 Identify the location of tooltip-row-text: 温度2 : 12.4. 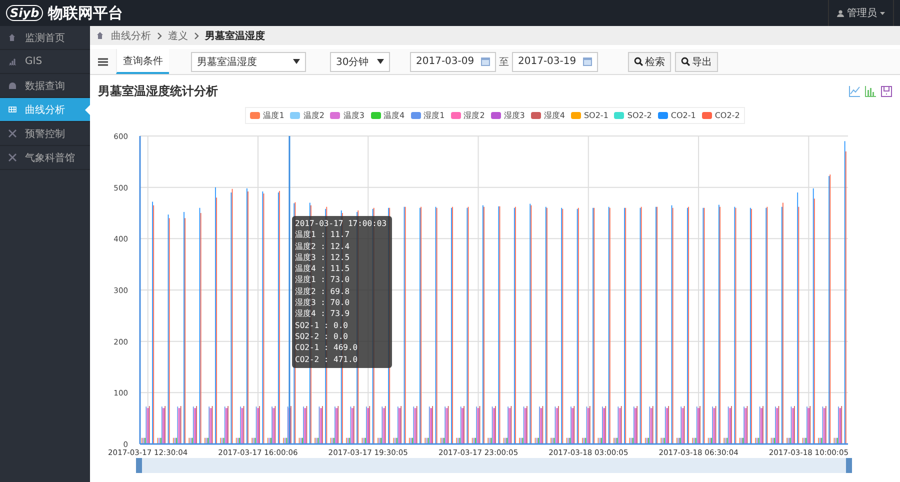
(323, 247).